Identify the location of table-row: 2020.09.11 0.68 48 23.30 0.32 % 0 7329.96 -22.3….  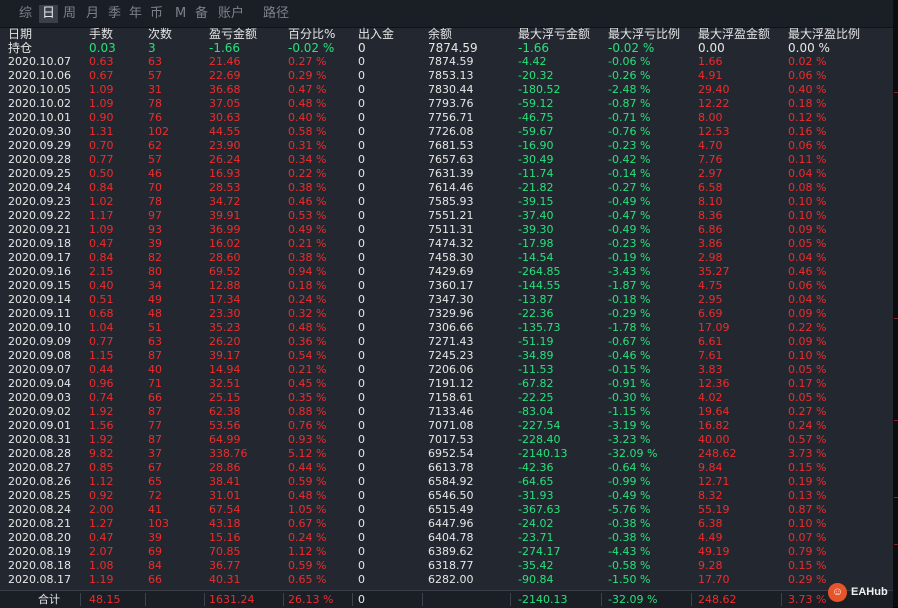
(446, 314).